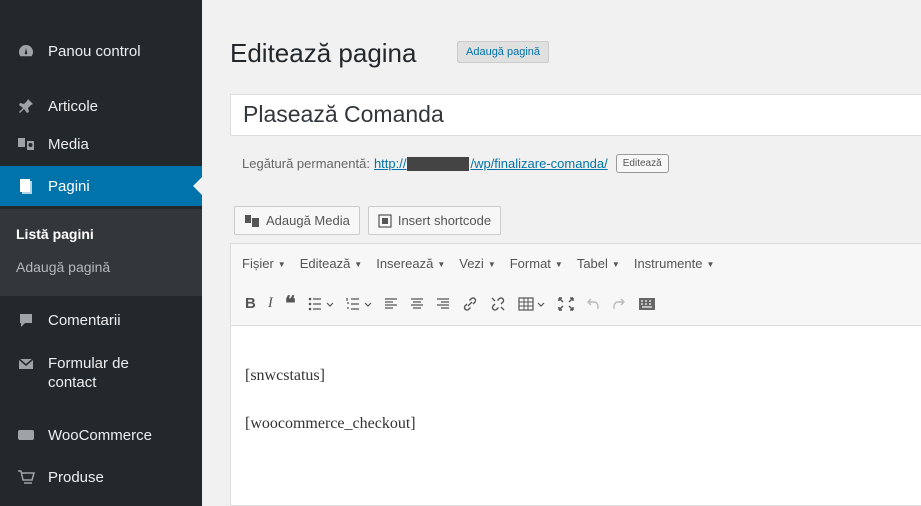 The height and width of the screenshot is (506, 921). I want to click on bold-icon: B, so click(250, 304).